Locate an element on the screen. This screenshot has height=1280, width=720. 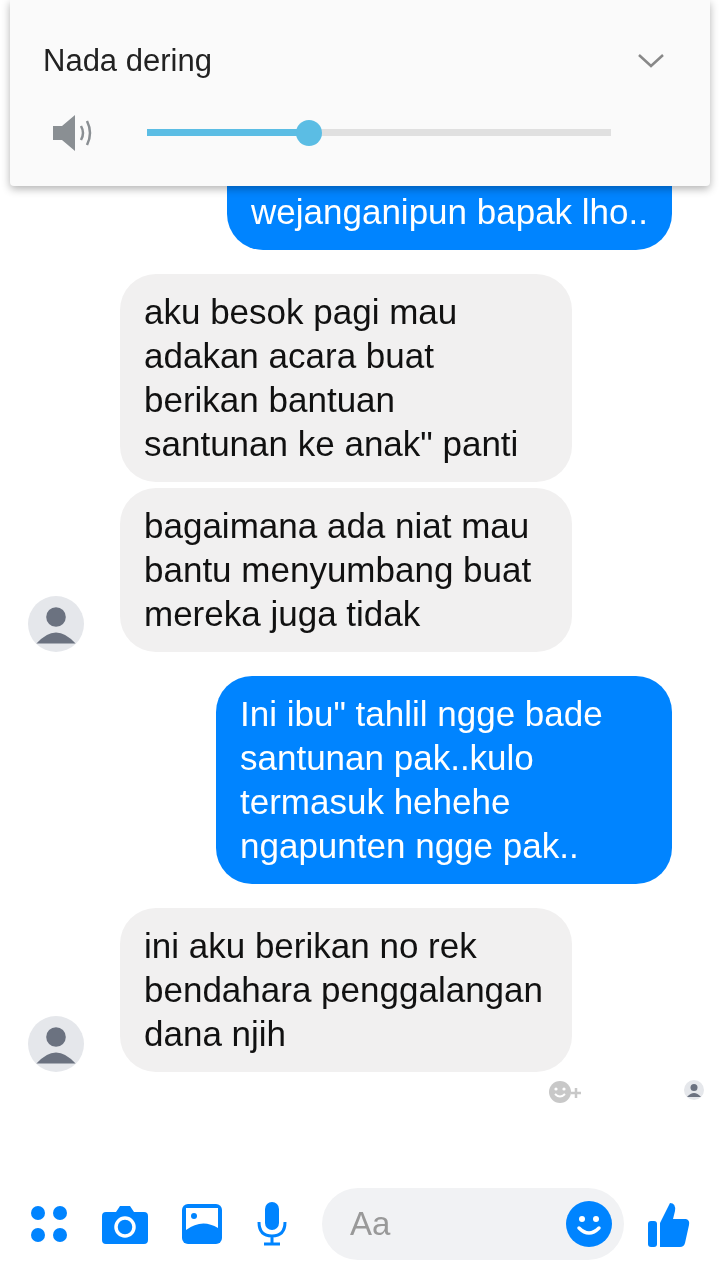
emoji-icon is located at coordinates (589, 1224).